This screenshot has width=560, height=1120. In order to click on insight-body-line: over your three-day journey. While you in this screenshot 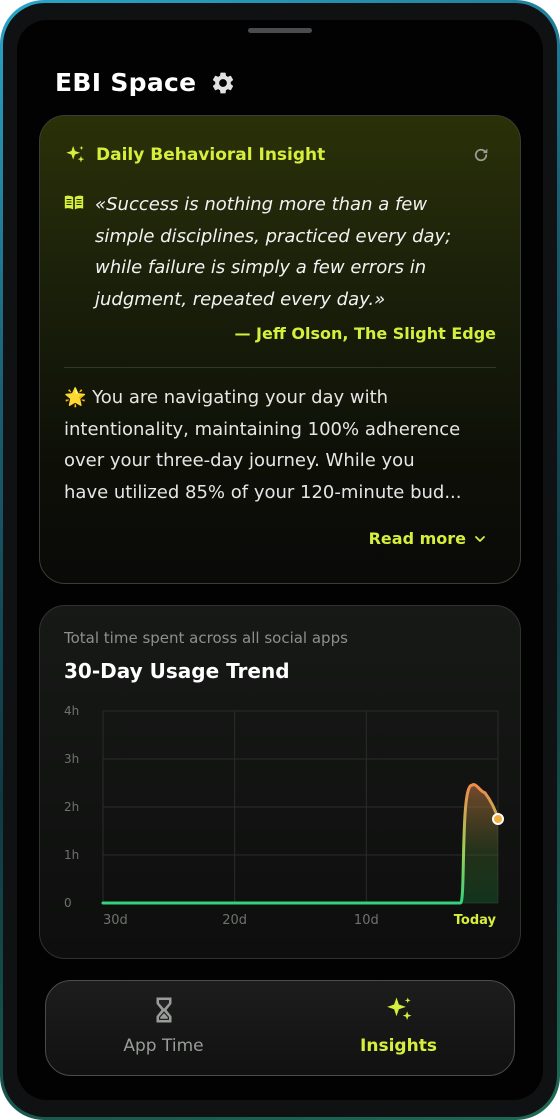, I will do `click(239, 460)`.